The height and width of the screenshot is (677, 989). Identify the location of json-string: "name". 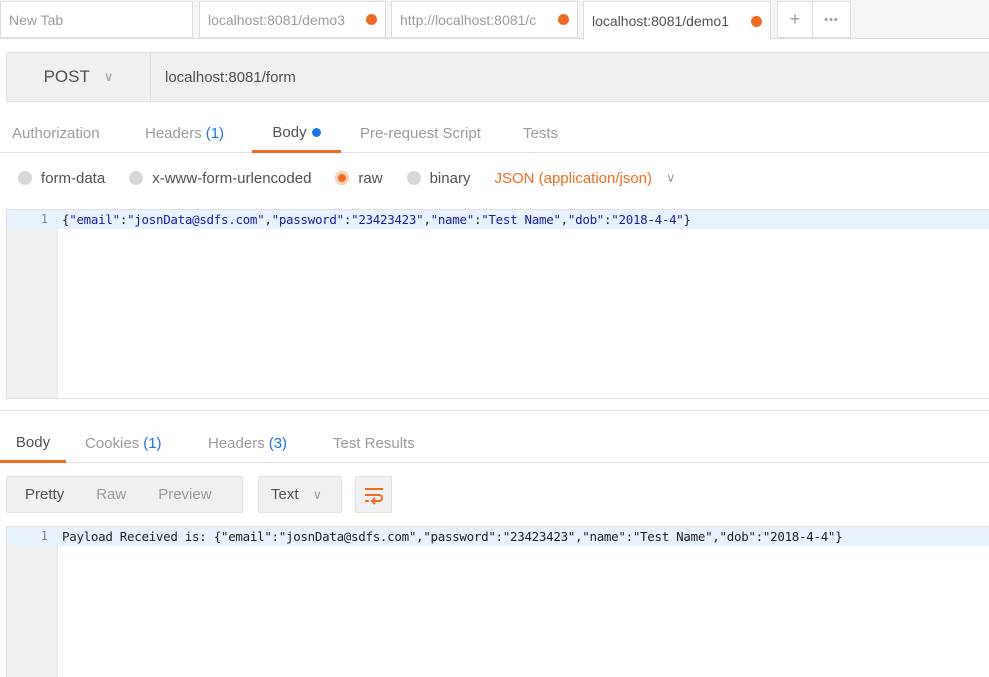
(452, 219).